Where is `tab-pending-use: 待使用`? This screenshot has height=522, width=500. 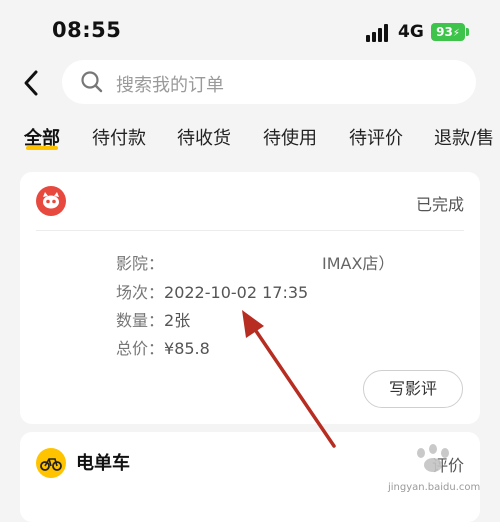
tab-pending-use: 待使用 is located at coordinates (290, 137).